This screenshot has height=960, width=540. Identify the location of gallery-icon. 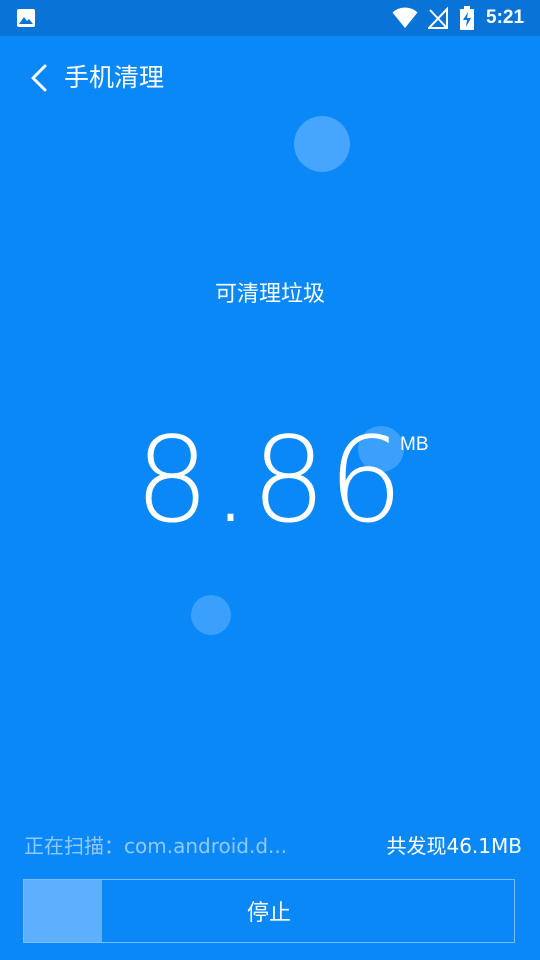
(26, 18).